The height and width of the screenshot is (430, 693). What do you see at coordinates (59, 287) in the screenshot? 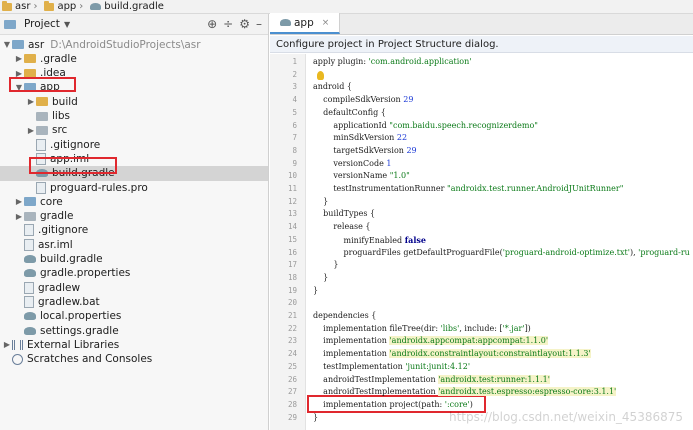
I see `tree-item-label: gradlew` at bounding box center [59, 287].